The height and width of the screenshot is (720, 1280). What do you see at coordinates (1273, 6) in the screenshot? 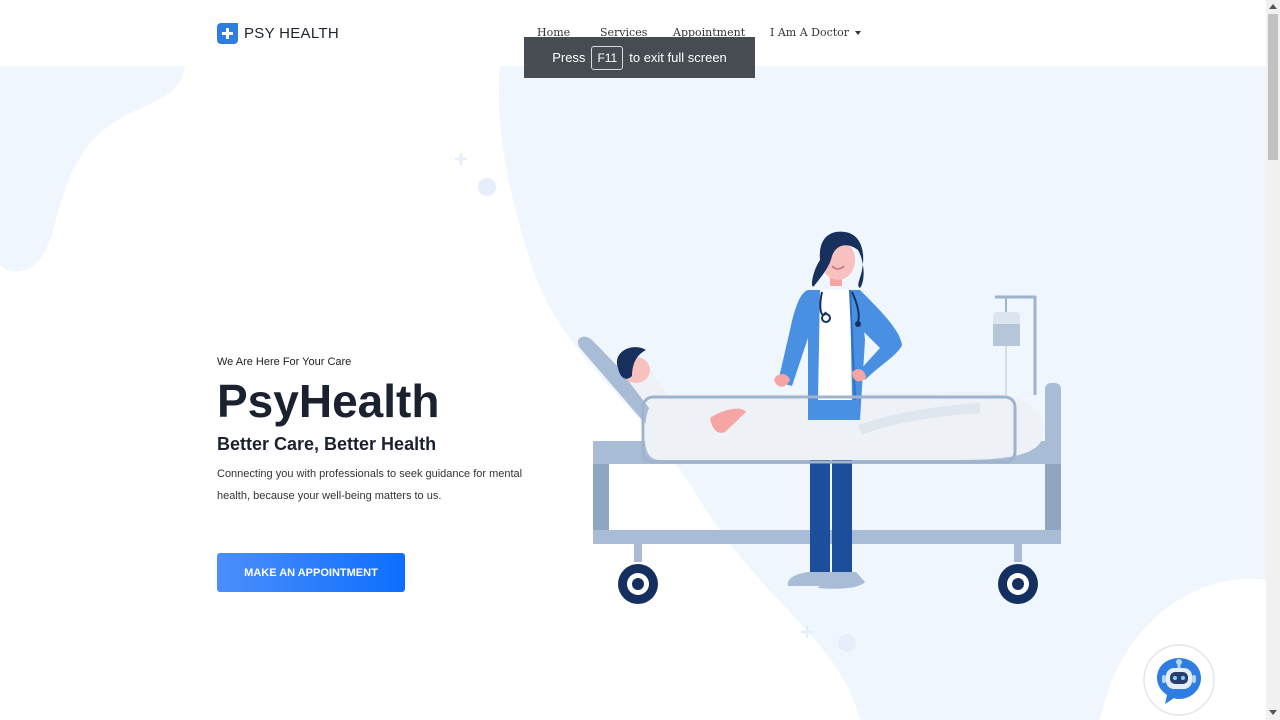
I see `scroll-up-arrow-icon` at bounding box center [1273, 6].